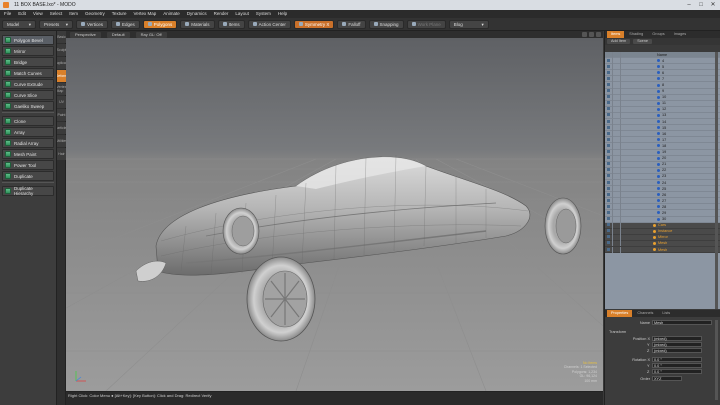  What do you see at coordinates (701, 5) in the screenshot?
I see `maximize-icon: □` at bounding box center [701, 5].